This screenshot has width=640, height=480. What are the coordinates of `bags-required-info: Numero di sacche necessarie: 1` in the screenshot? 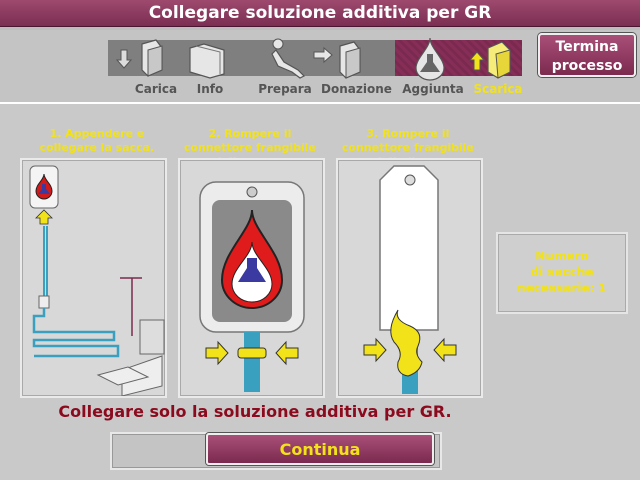 It's located at (562, 273).